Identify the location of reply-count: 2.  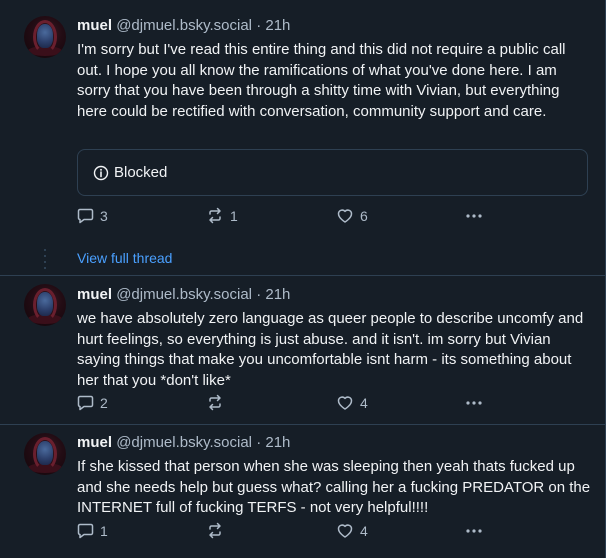
(104, 402).